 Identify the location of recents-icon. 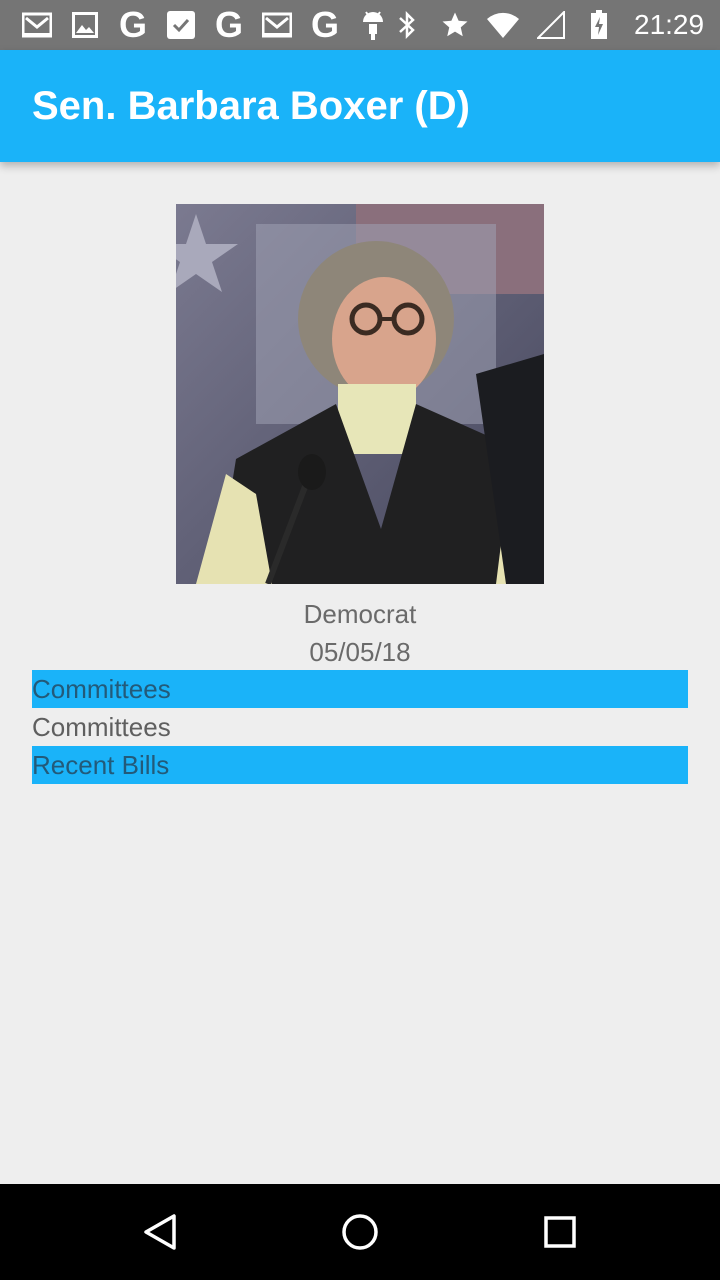
(560, 1232).